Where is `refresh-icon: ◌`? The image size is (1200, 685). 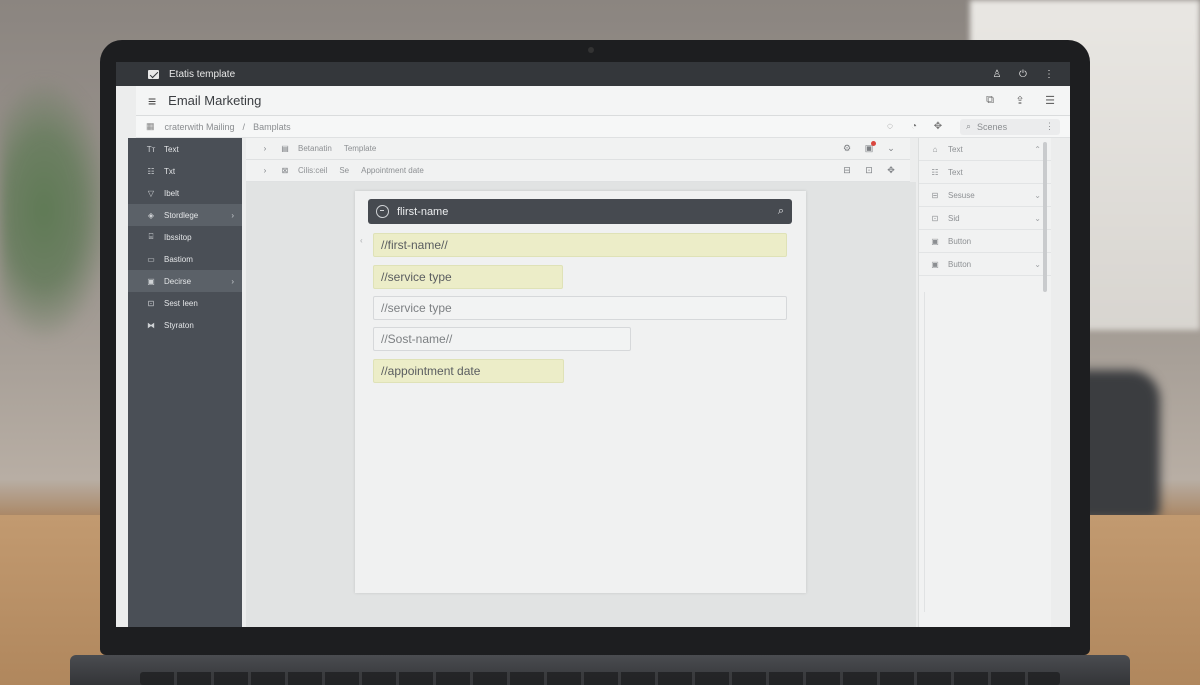
refresh-icon: ◌ is located at coordinates (890, 126).